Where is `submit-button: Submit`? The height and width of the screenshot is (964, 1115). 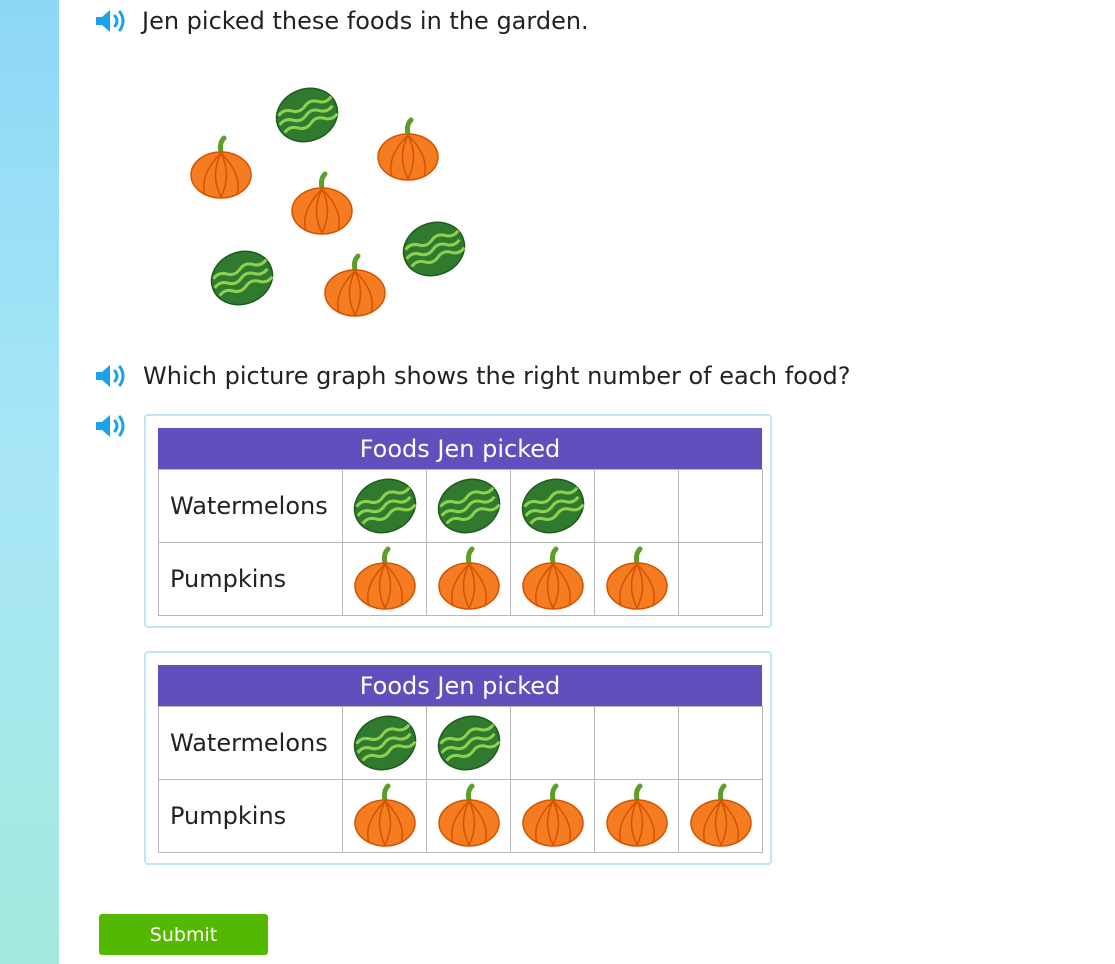
submit-button: Submit is located at coordinates (183, 934).